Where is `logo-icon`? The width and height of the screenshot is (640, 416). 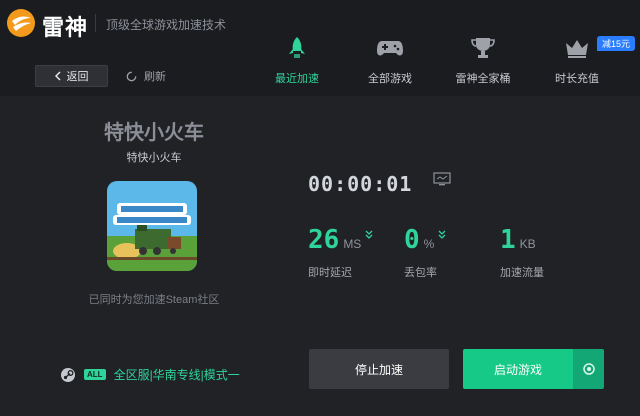
logo-icon is located at coordinates (21, 23).